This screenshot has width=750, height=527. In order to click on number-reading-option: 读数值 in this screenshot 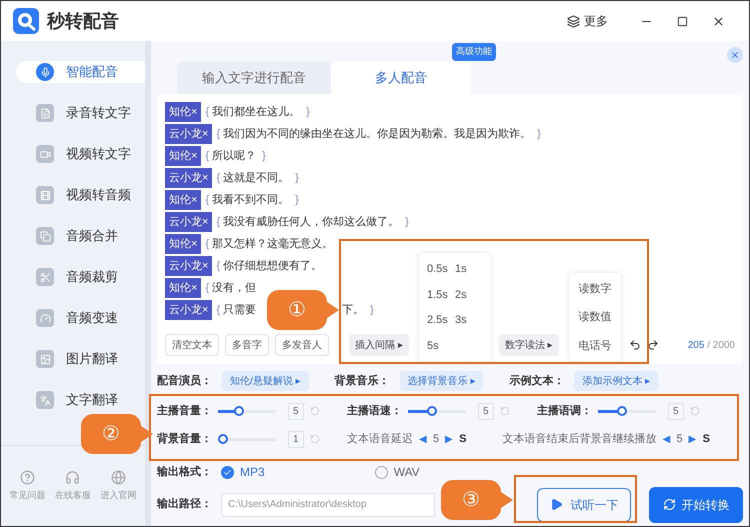, I will do `click(595, 317)`.